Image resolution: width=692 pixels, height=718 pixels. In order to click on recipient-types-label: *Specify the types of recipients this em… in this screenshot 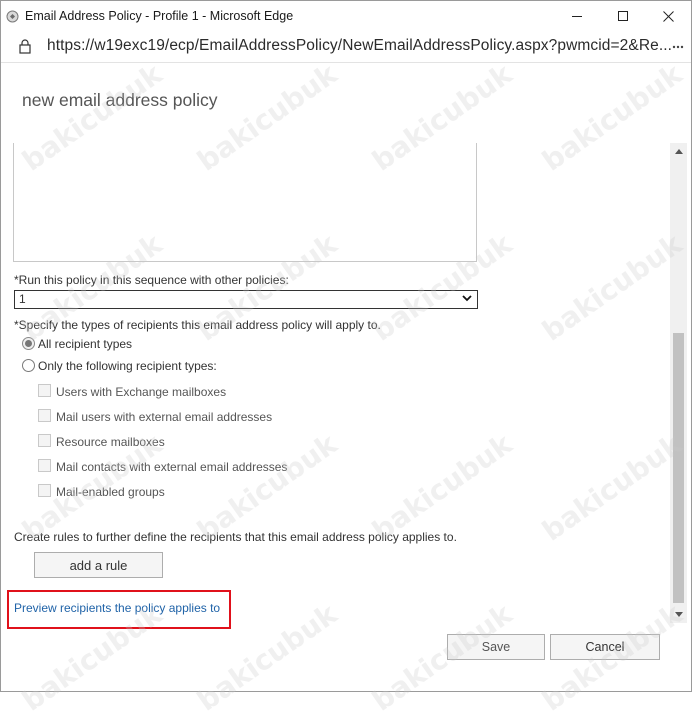, I will do `click(197, 325)`.